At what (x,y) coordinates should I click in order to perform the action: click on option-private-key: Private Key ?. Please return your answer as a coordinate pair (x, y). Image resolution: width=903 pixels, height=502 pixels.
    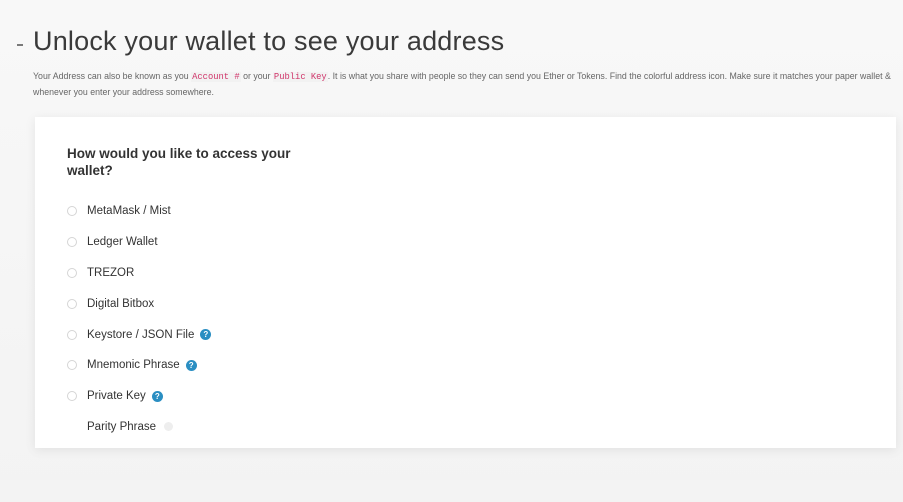
    Looking at the image, I should click on (139, 396).